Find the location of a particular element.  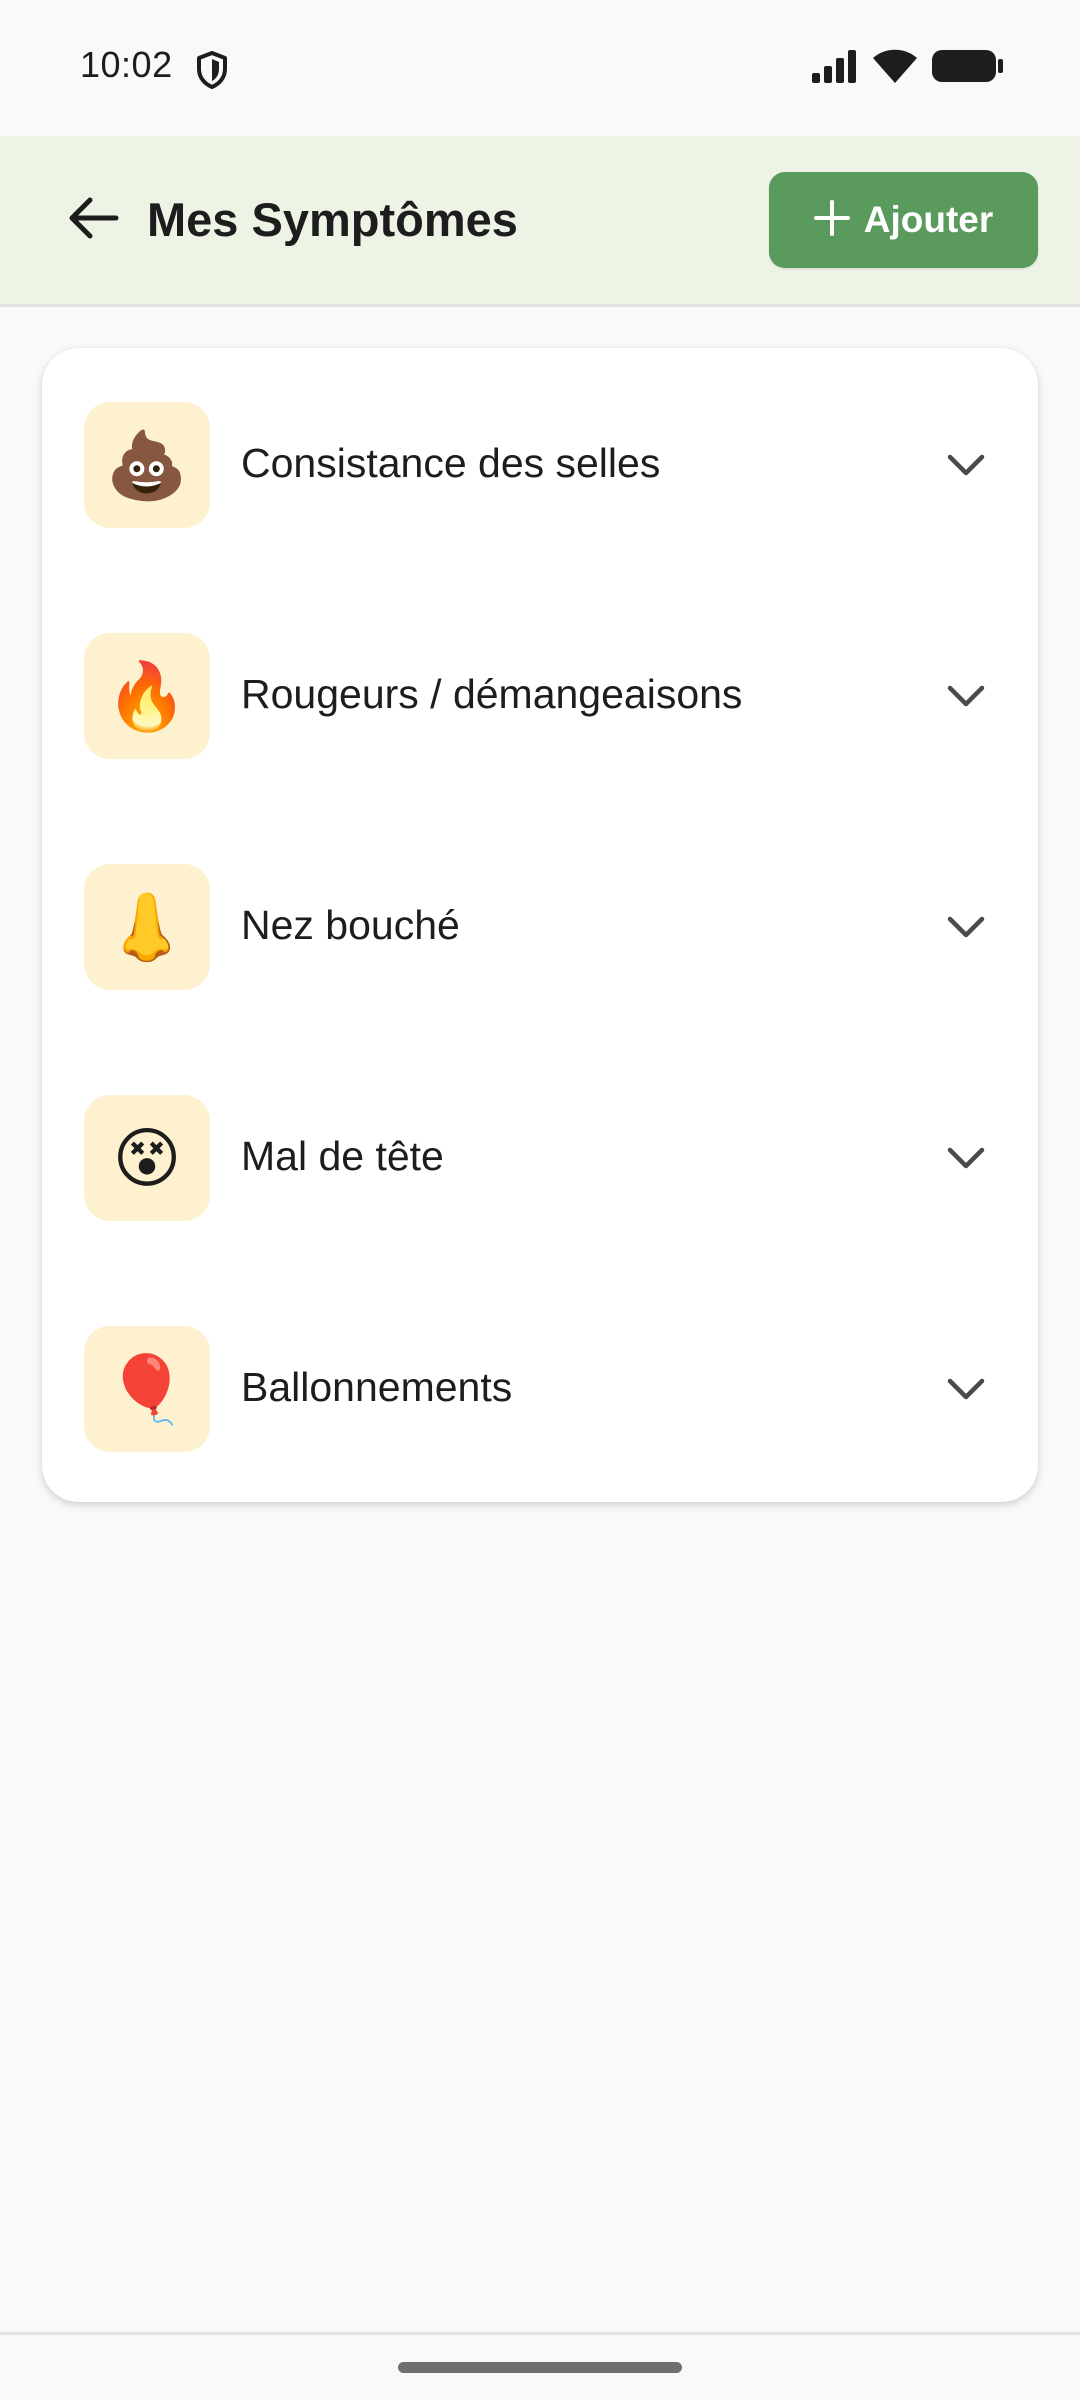

status-time: 10:02 is located at coordinates (126, 64).